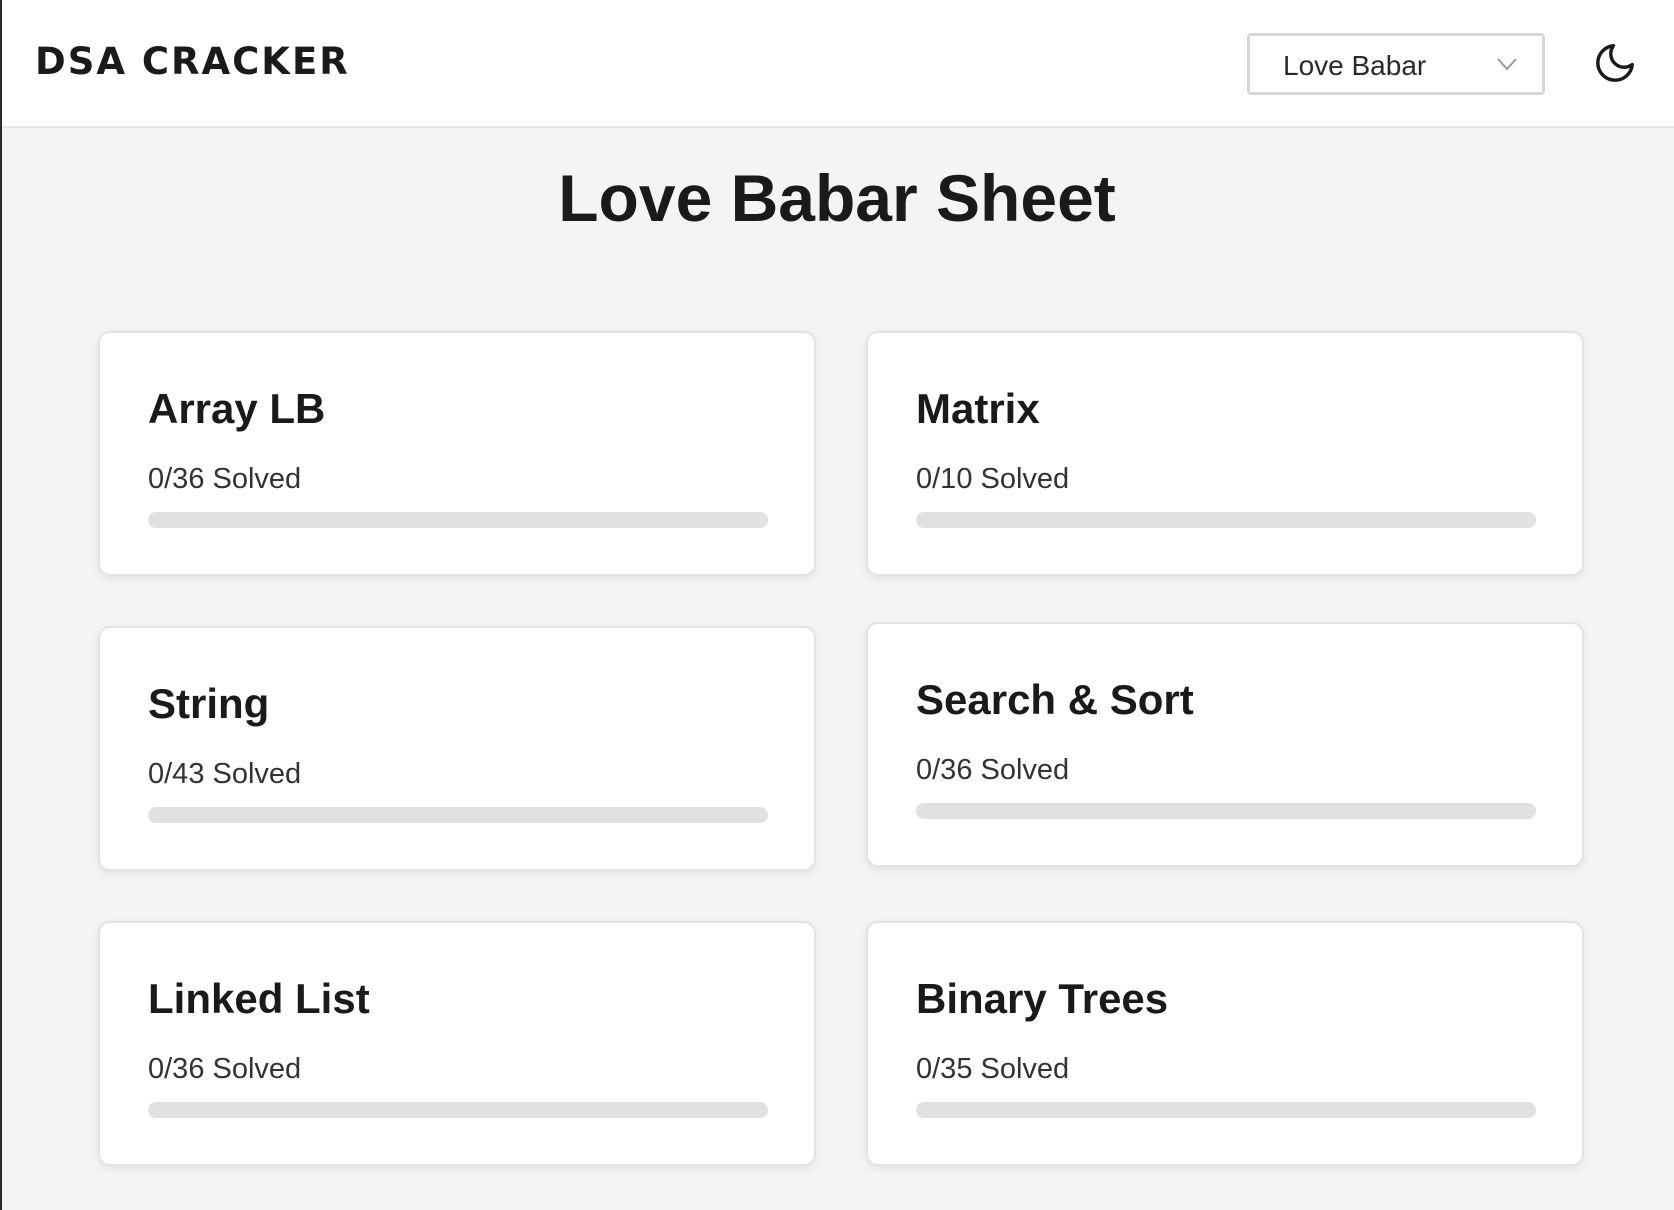  What do you see at coordinates (192, 61) in the screenshot?
I see `brand-logo: DSA CRACKER` at bounding box center [192, 61].